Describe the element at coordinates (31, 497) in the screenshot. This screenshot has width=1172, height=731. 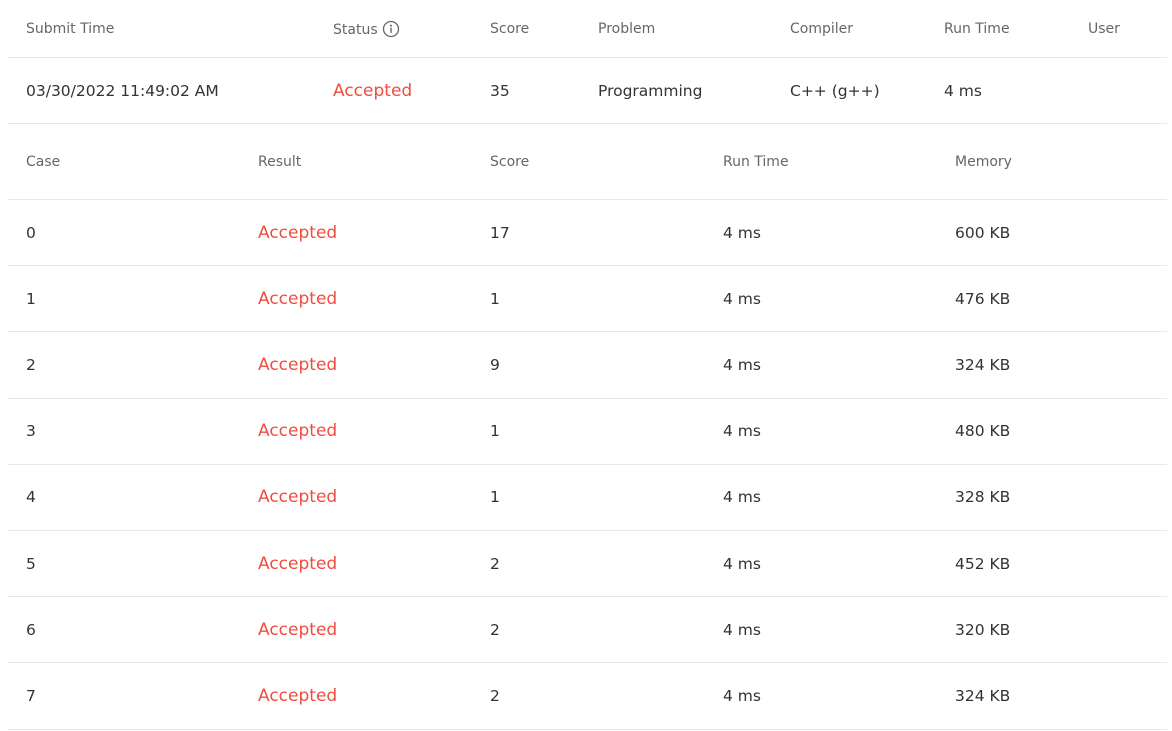
I see `case-number: 4` at that location.